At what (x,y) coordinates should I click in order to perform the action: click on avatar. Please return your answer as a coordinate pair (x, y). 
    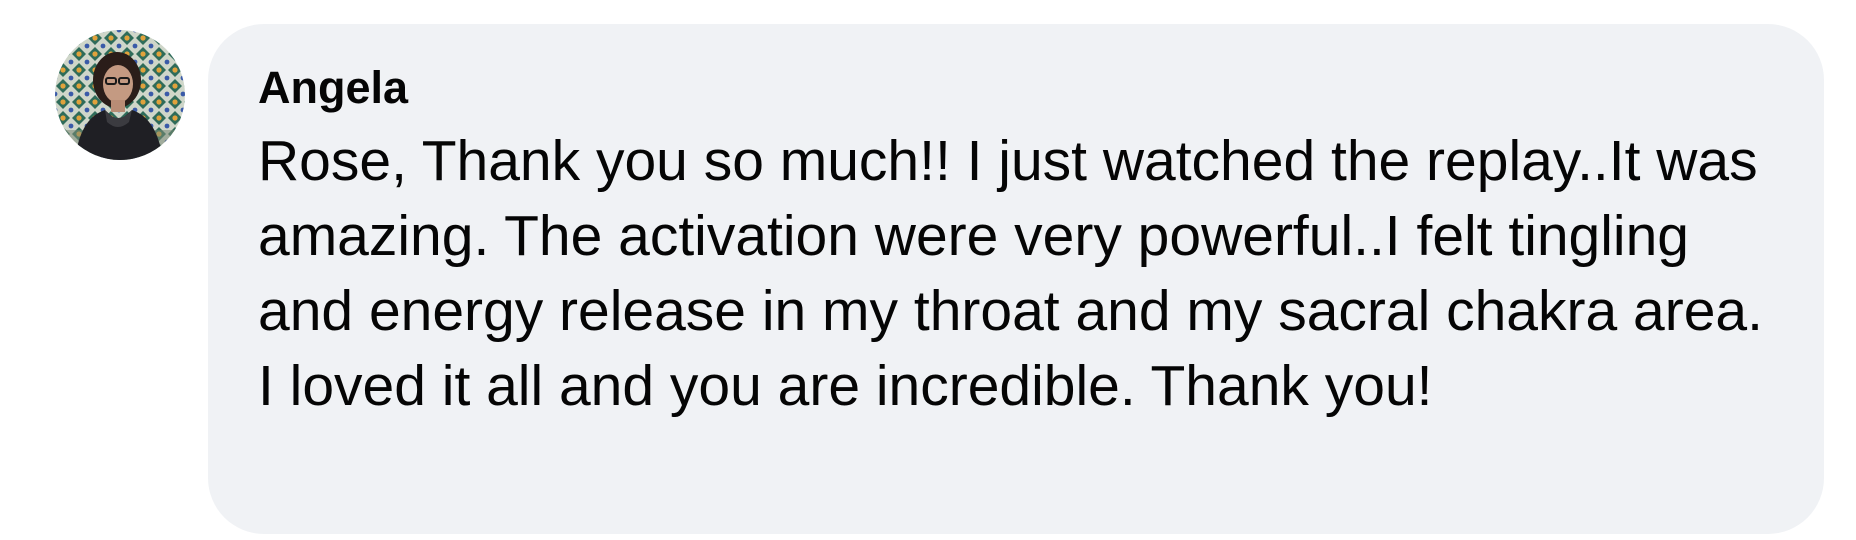
    Looking at the image, I should click on (120, 95).